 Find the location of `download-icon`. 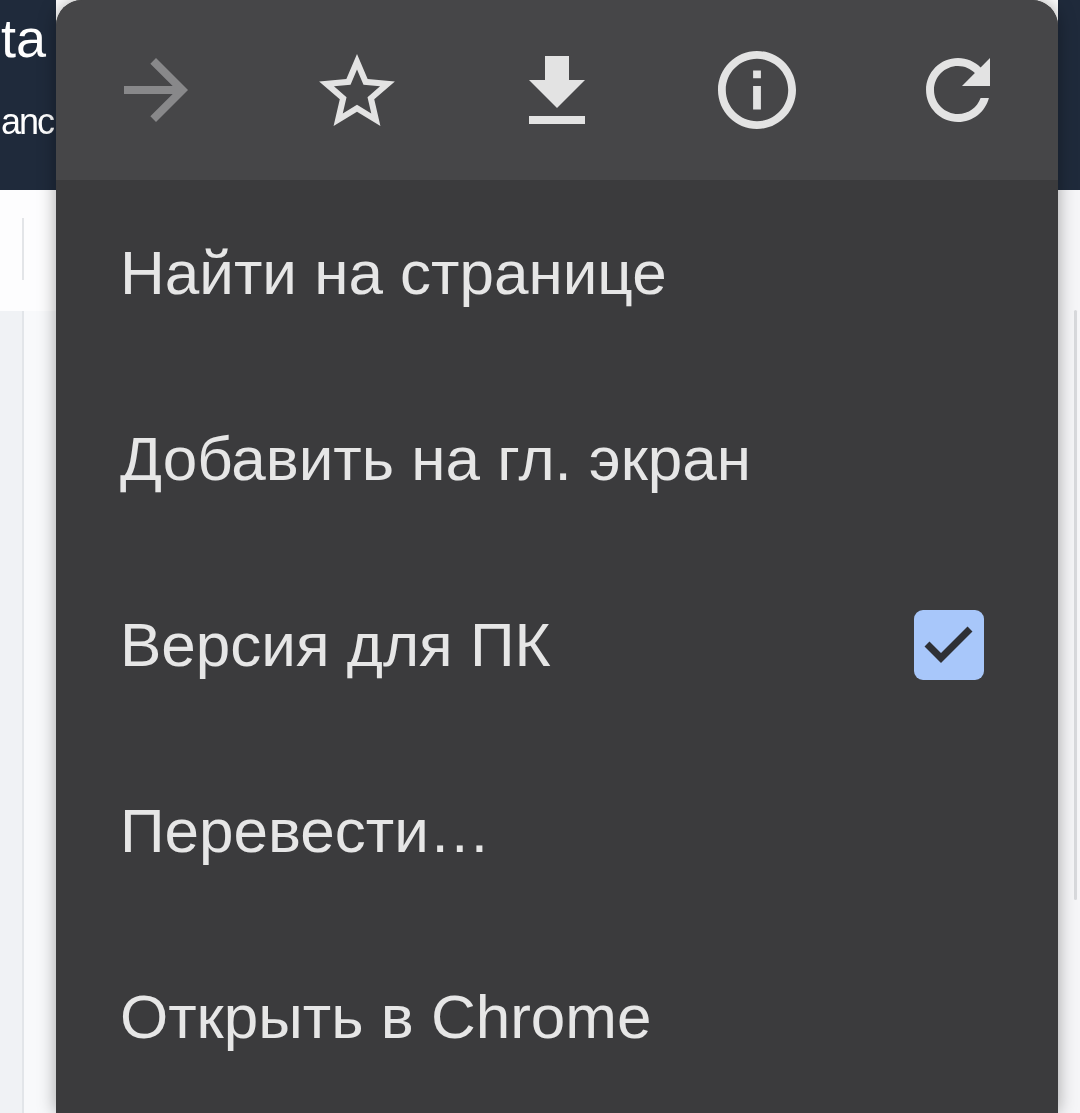

download-icon is located at coordinates (557, 90).